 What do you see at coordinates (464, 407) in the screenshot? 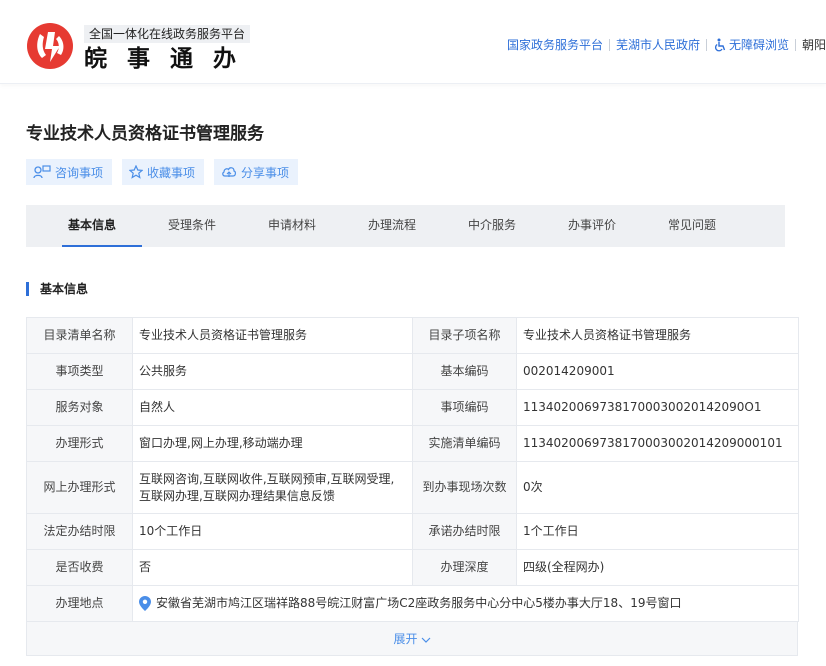
I see `field-label: 事项编码` at bounding box center [464, 407].